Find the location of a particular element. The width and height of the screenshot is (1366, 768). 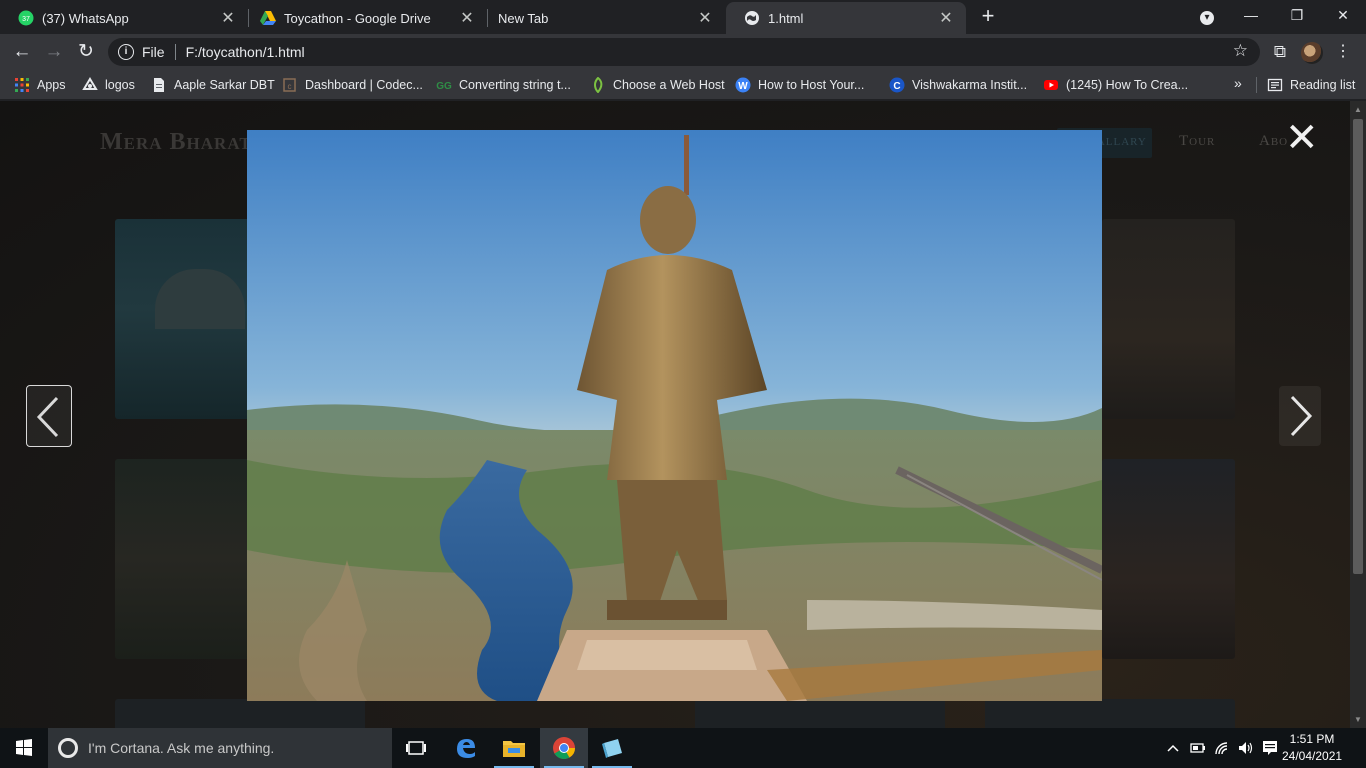

extensions-icon: ⧉ is located at coordinates (1280, 52).